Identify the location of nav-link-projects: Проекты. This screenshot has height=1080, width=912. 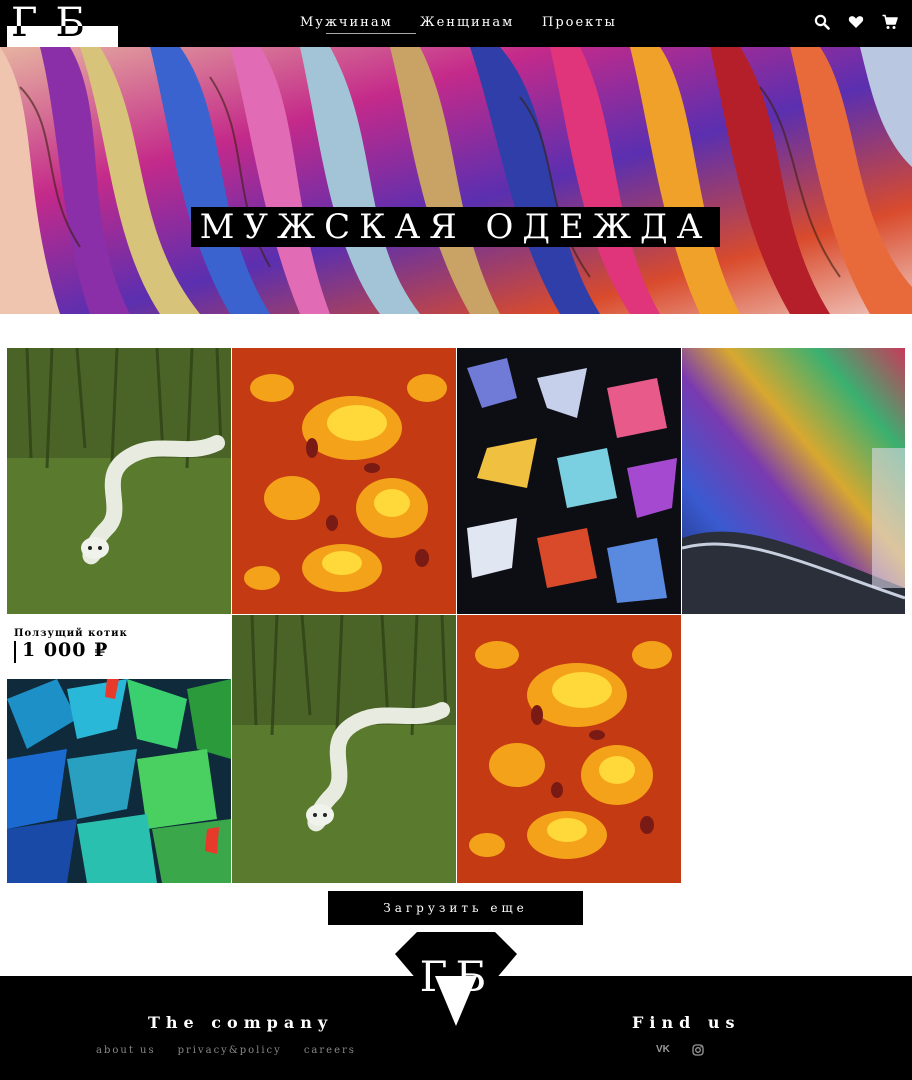
(579, 22).